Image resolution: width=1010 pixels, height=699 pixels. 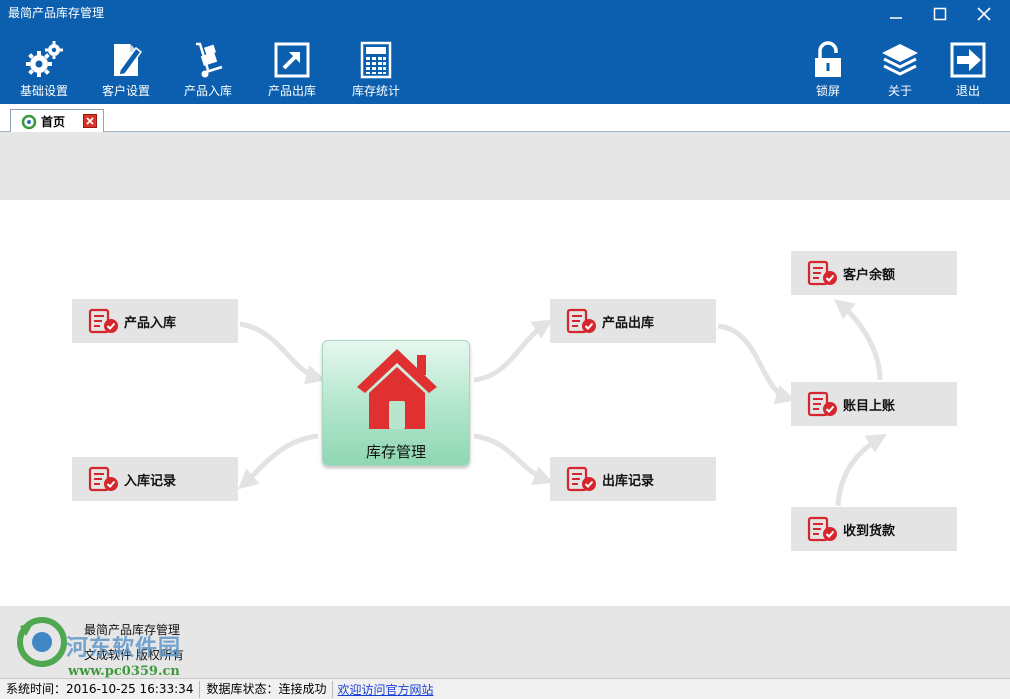 I want to click on node-customer-balance: 客户余额, so click(x=874, y=273).